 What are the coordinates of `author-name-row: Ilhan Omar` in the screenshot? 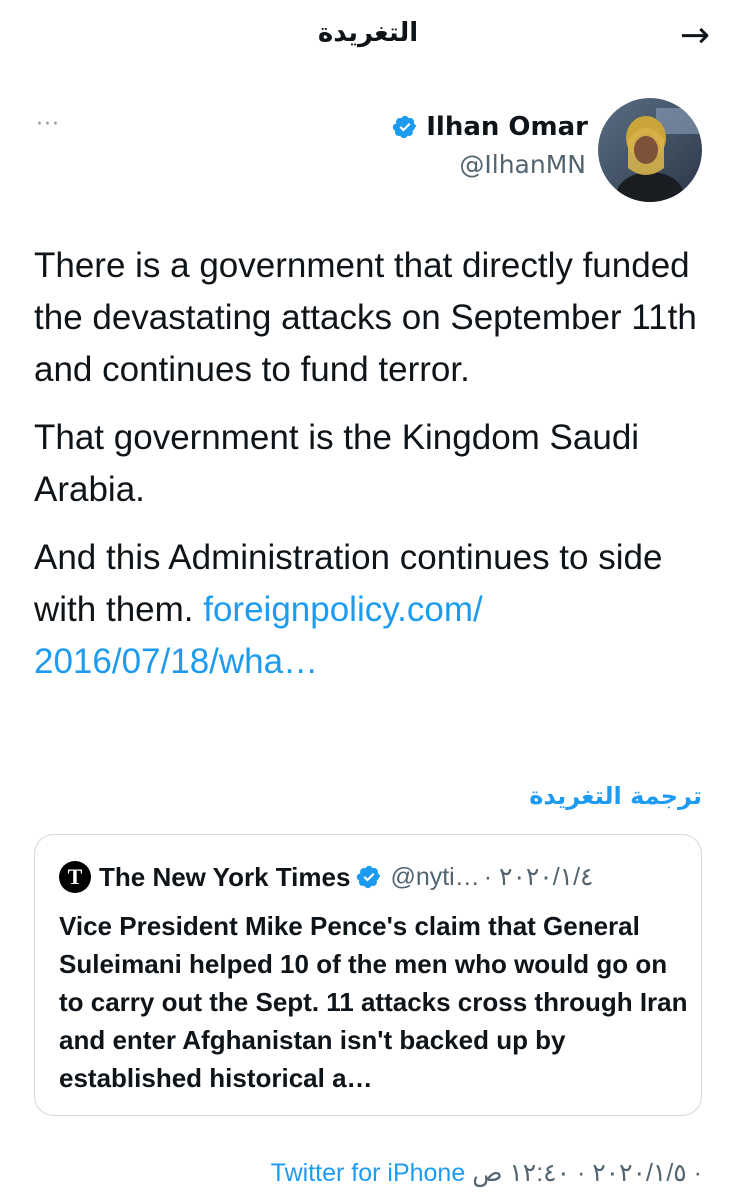 It's located at (490, 127).